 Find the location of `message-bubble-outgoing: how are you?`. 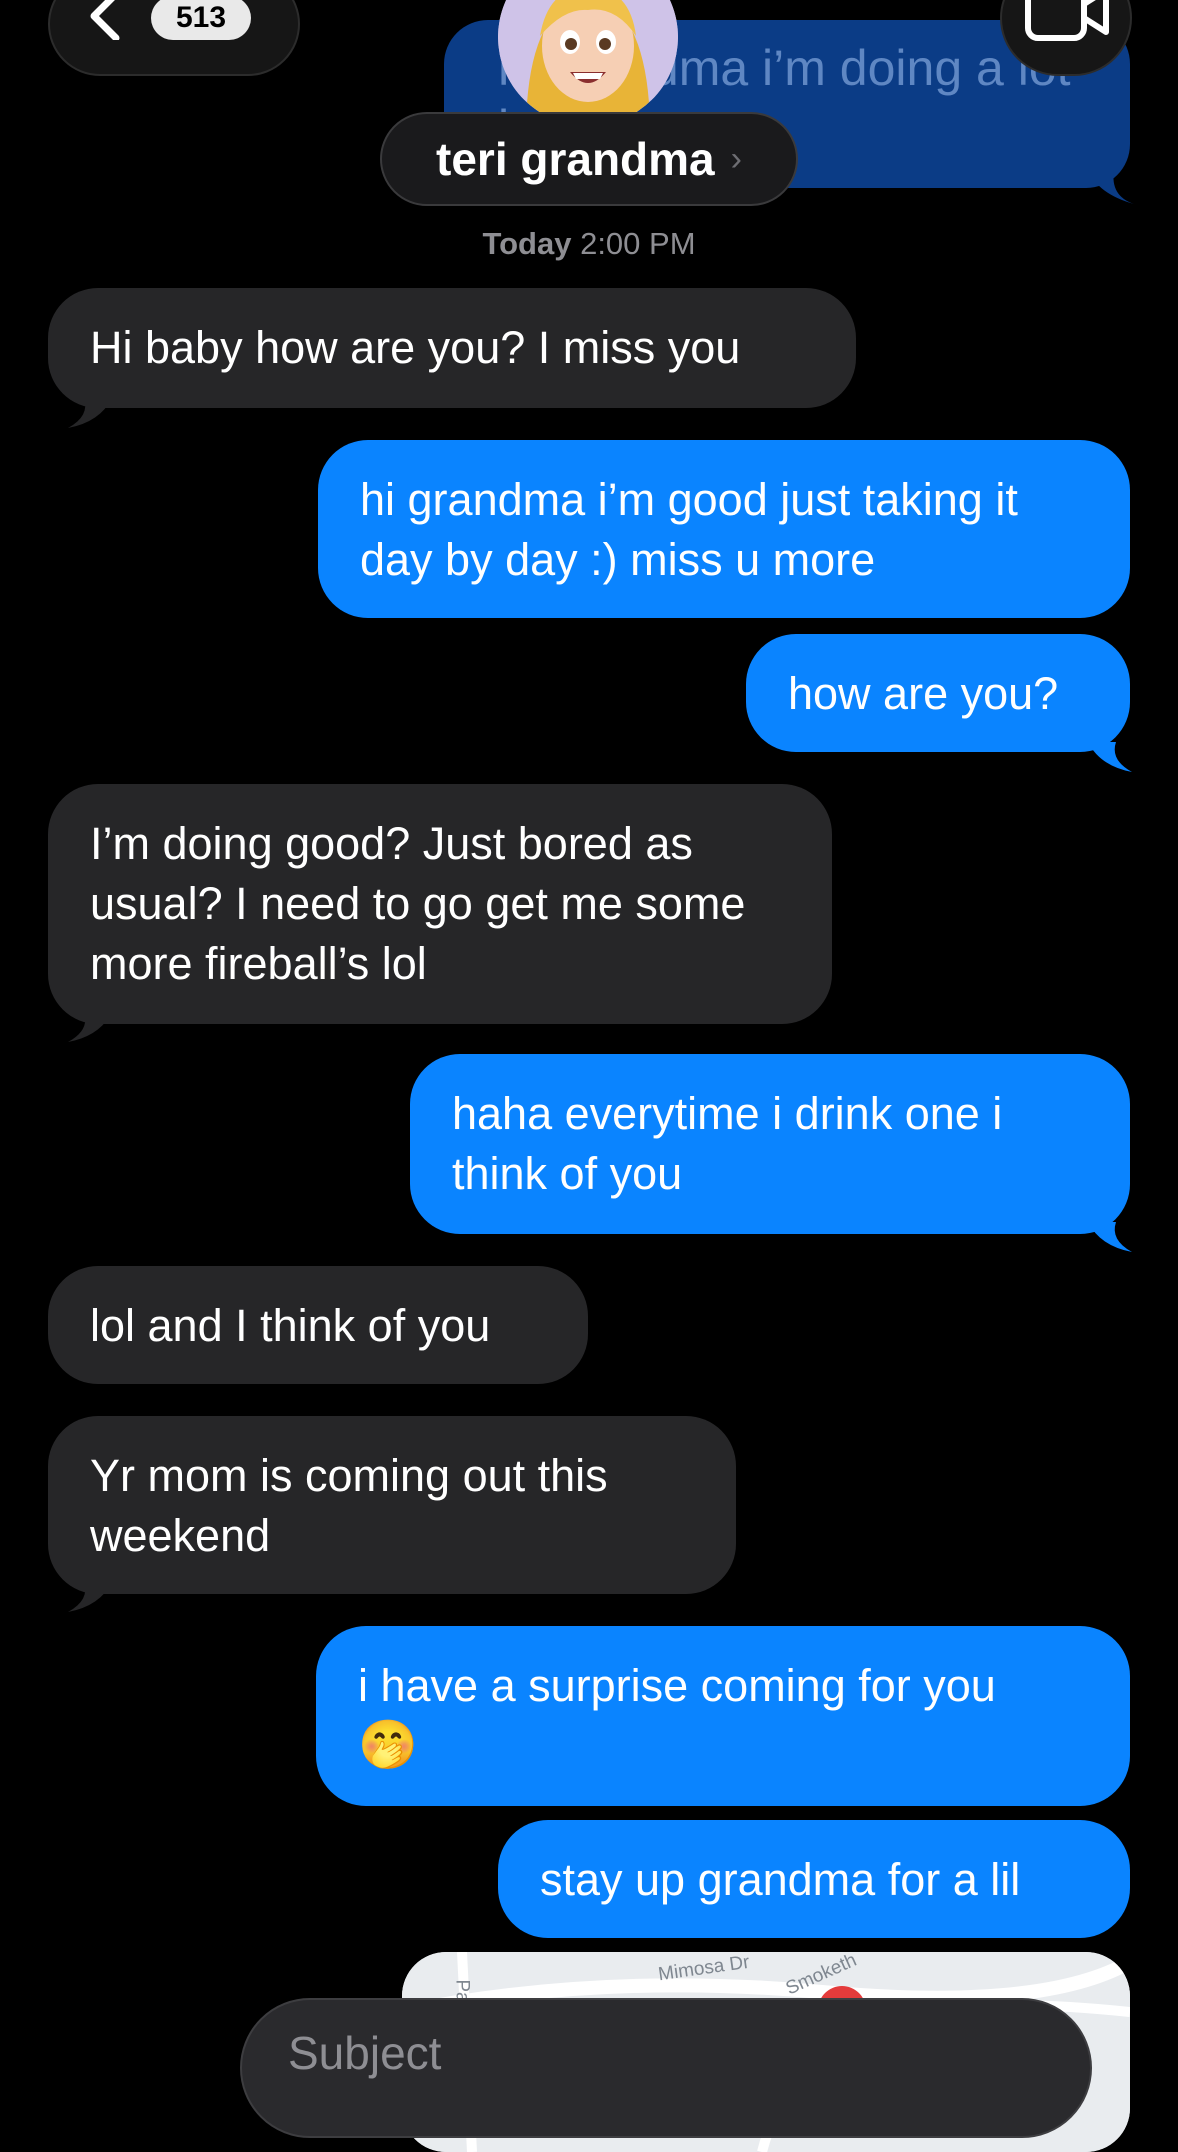

message-bubble-outgoing: how are you? is located at coordinates (938, 693).